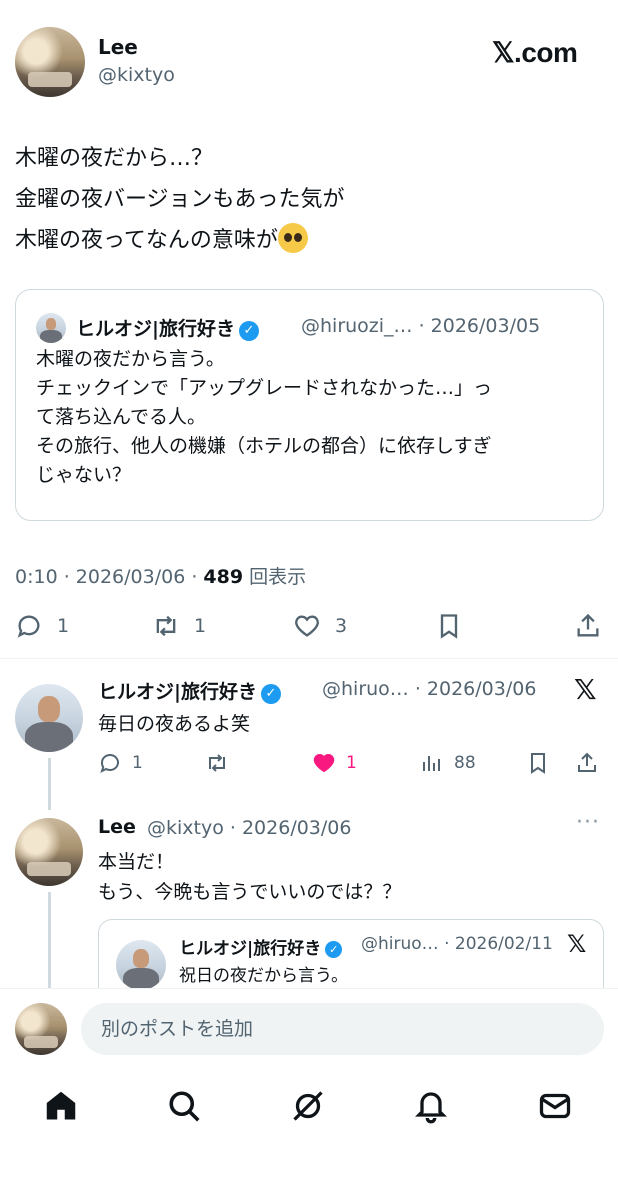 The height and width of the screenshot is (1200, 618). Describe the element at coordinates (136, 862) in the screenshot. I see `reply-line: 本当だ！` at that location.